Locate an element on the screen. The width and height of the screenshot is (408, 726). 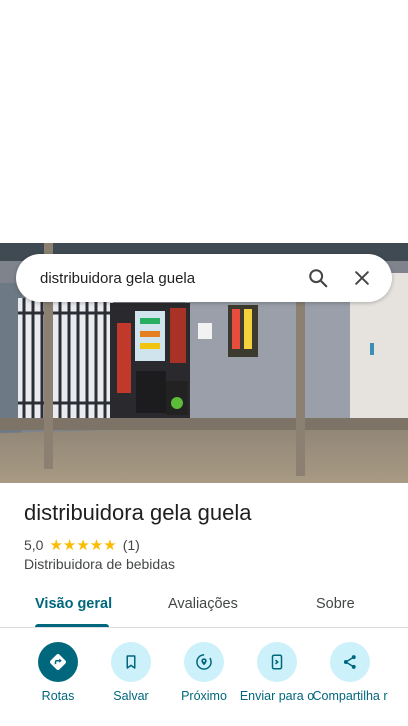
bookmark-icon is located at coordinates (131, 662).